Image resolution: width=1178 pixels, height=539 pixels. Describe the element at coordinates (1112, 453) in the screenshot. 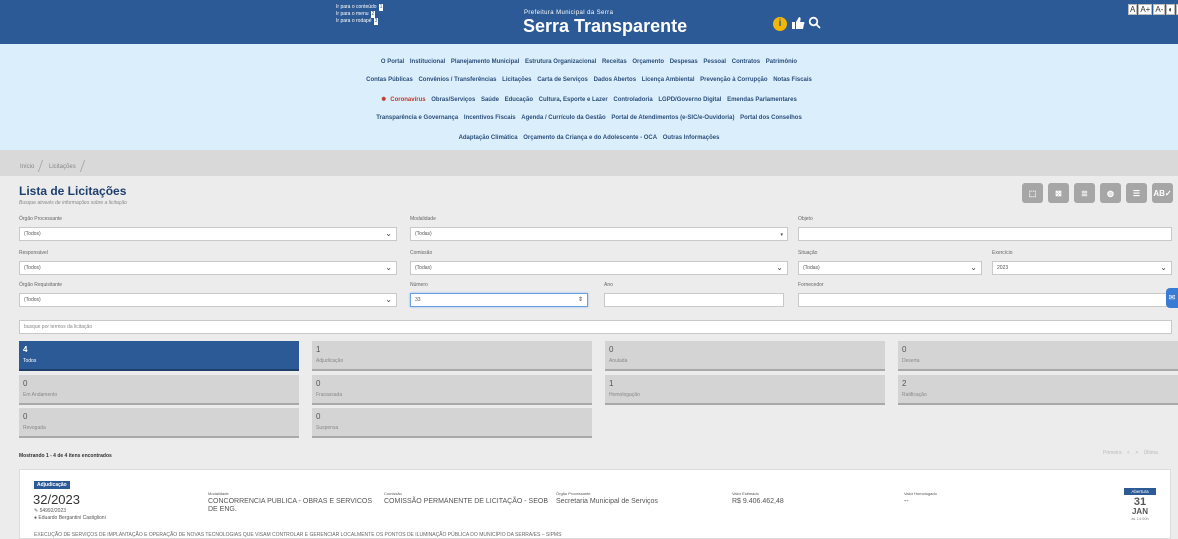

I see `pager-first: Primeira` at that location.